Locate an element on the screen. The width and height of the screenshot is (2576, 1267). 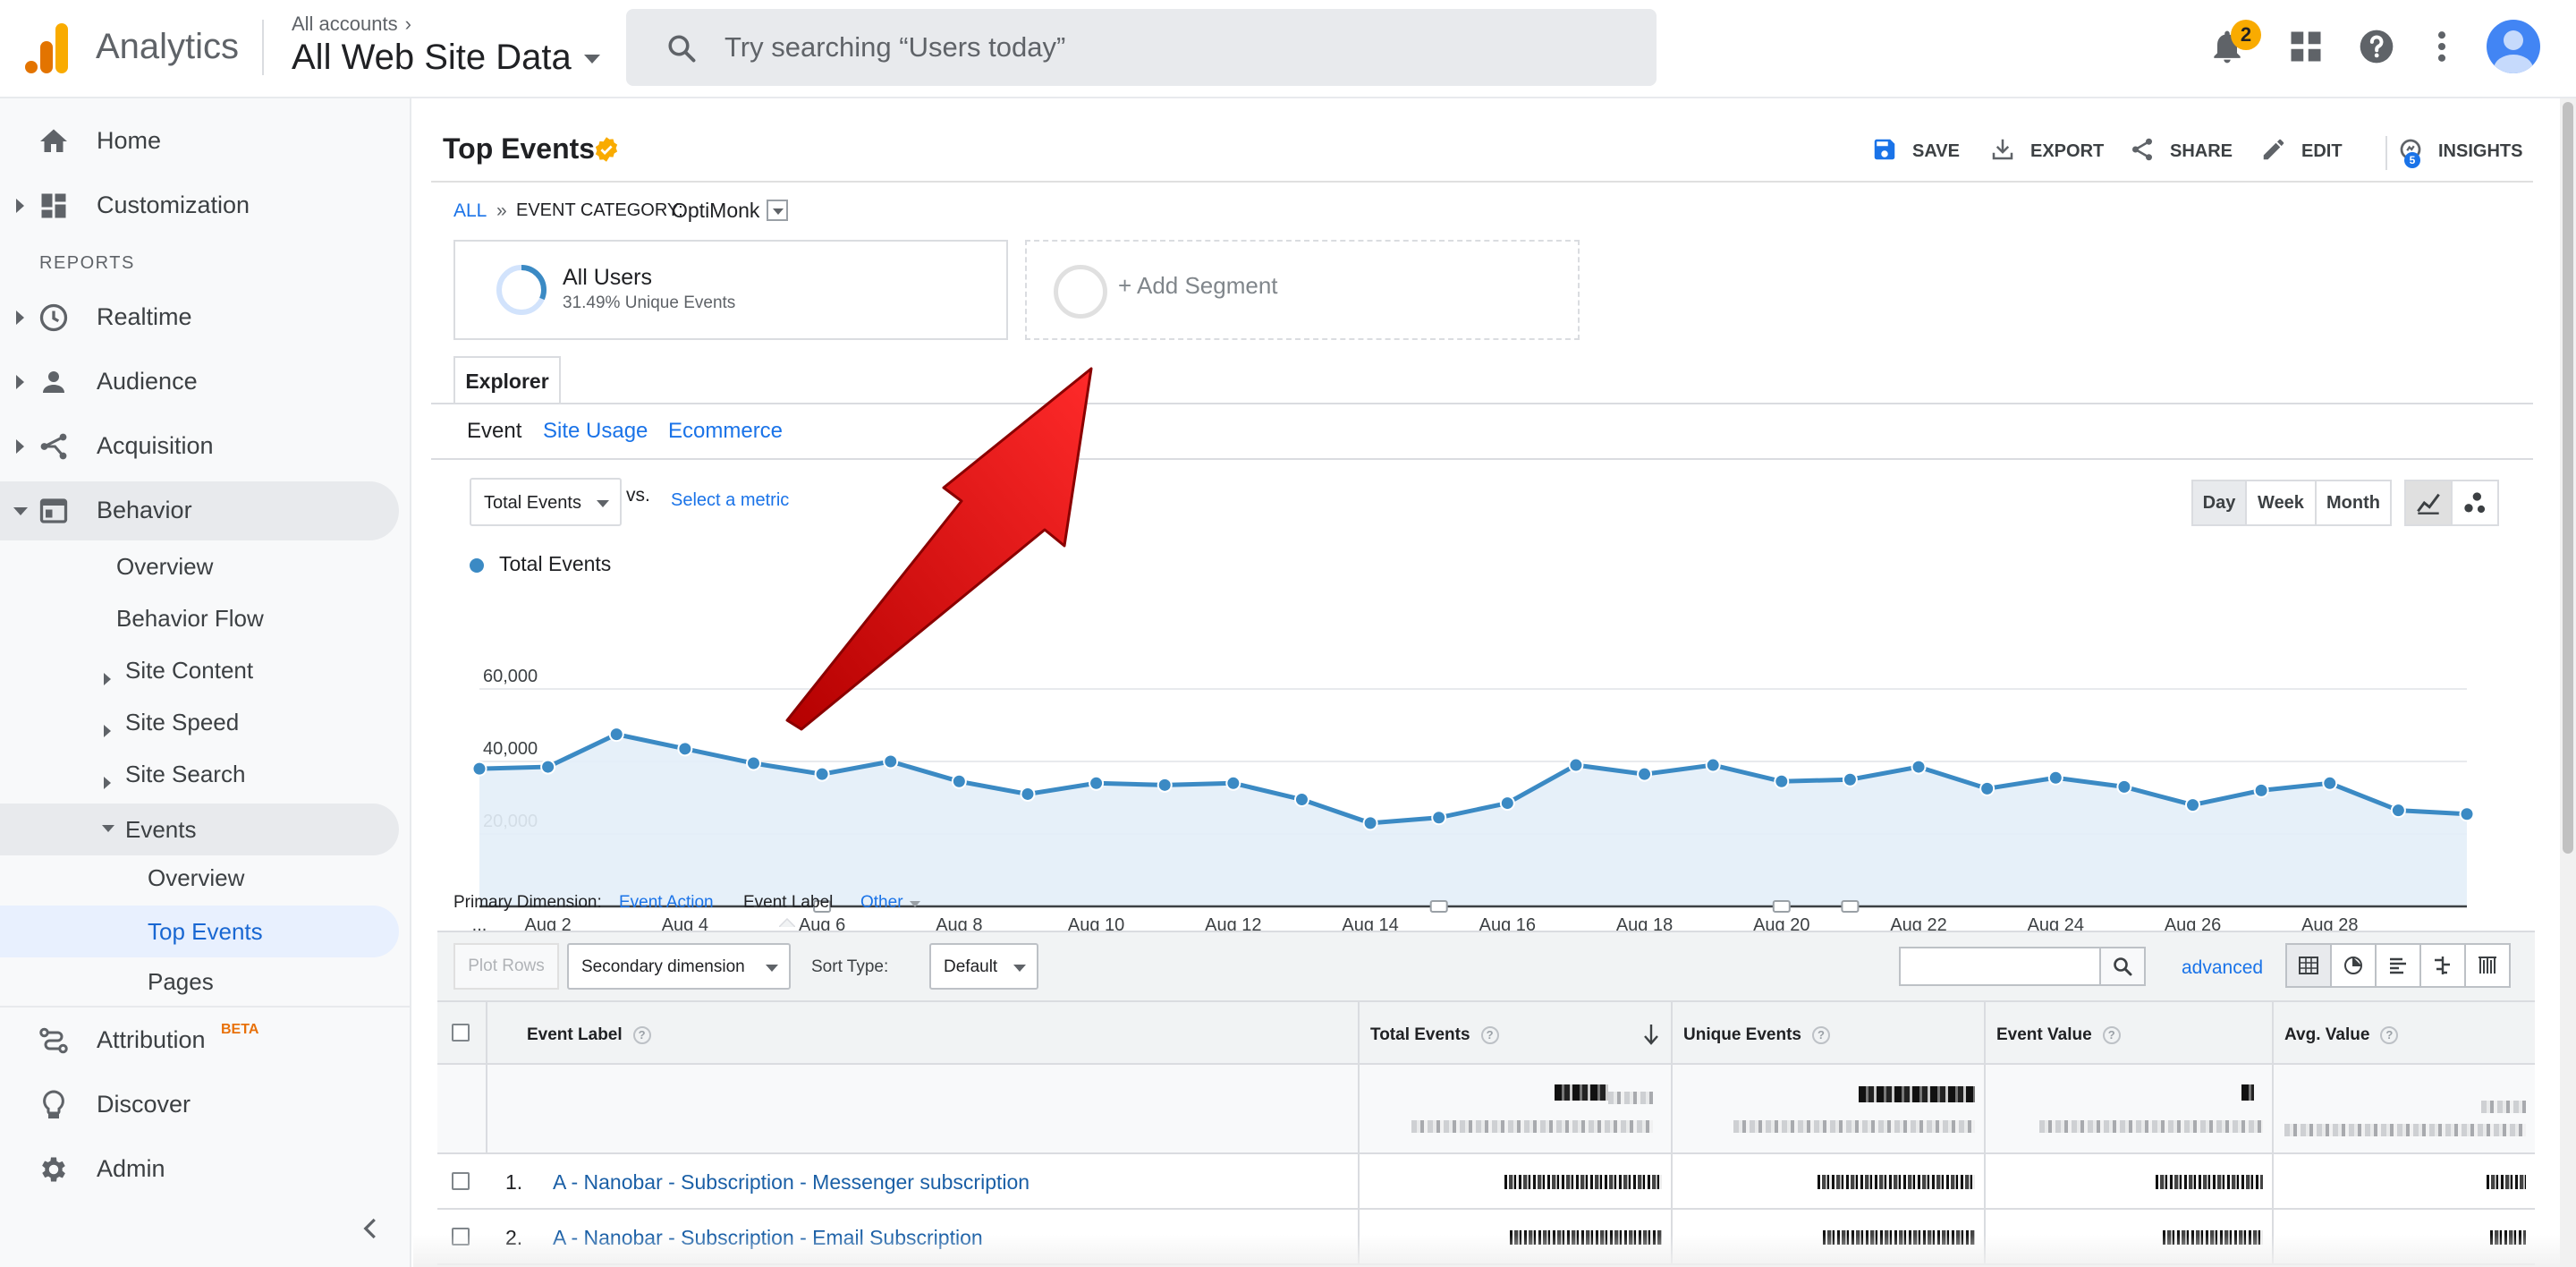
property-selector: All Web Site Data is located at coordinates (446, 58).